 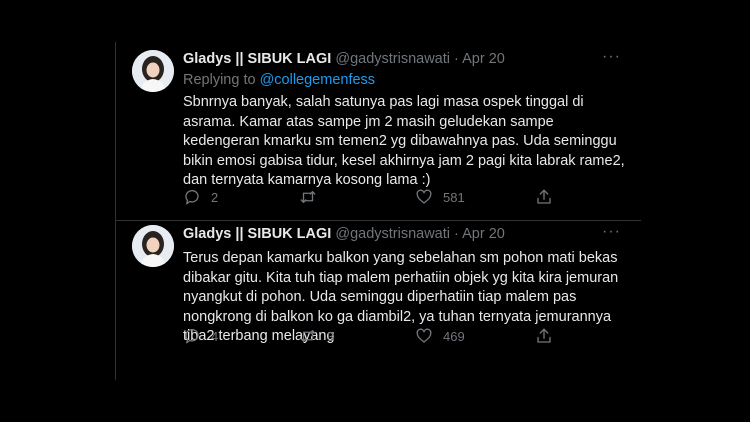 What do you see at coordinates (200, 336) in the screenshot?
I see `reply-button: 4` at bounding box center [200, 336].